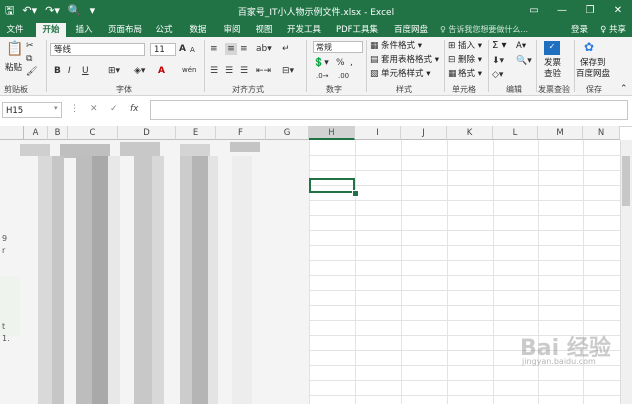  What do you see at coordinates (589, 47) in the screenshot?
I see `baidu-netdisk-icon: ✿` at bounding box center [589, 47].